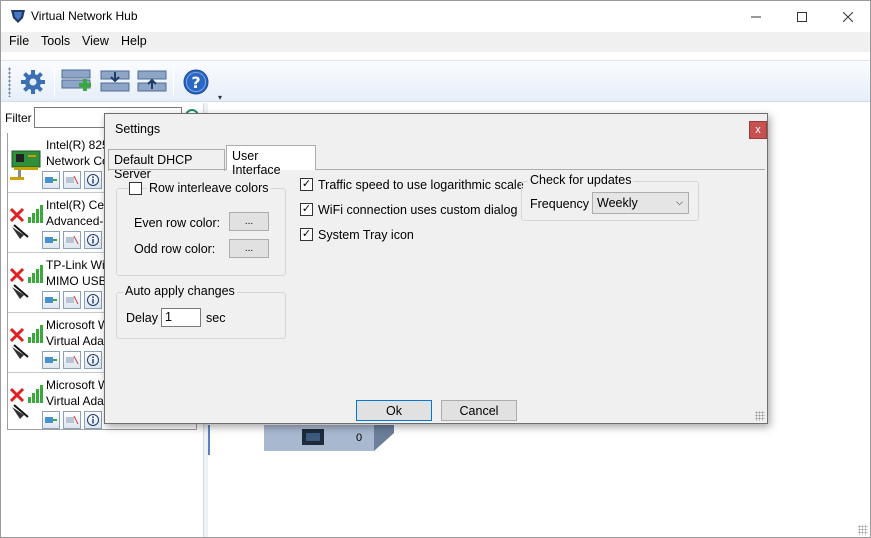  I want to click on export-button, so click(152, 82).